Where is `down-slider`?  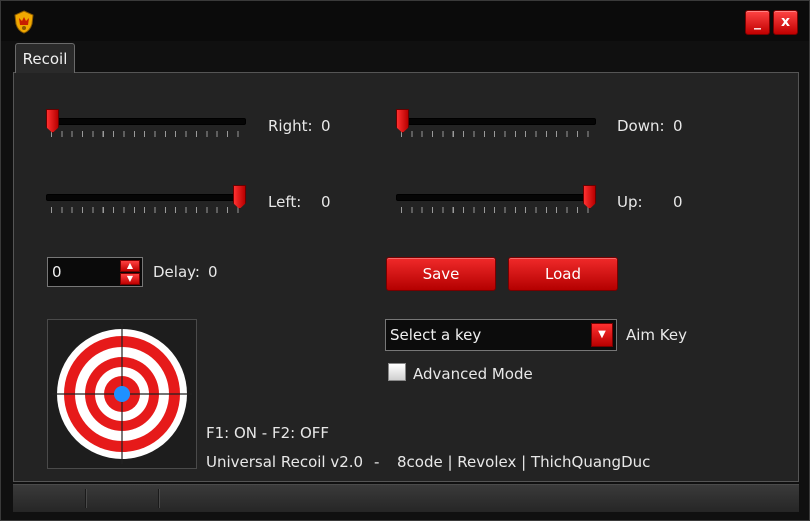
down-slider is located at coordinates (496, 124).